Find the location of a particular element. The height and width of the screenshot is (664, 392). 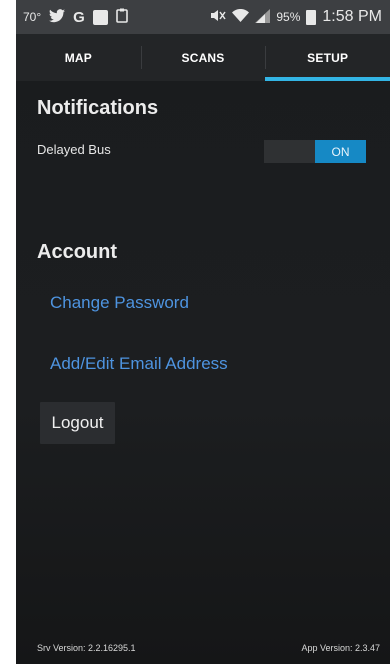

tab-setup: SETUP is located at coordinates (327, 57).